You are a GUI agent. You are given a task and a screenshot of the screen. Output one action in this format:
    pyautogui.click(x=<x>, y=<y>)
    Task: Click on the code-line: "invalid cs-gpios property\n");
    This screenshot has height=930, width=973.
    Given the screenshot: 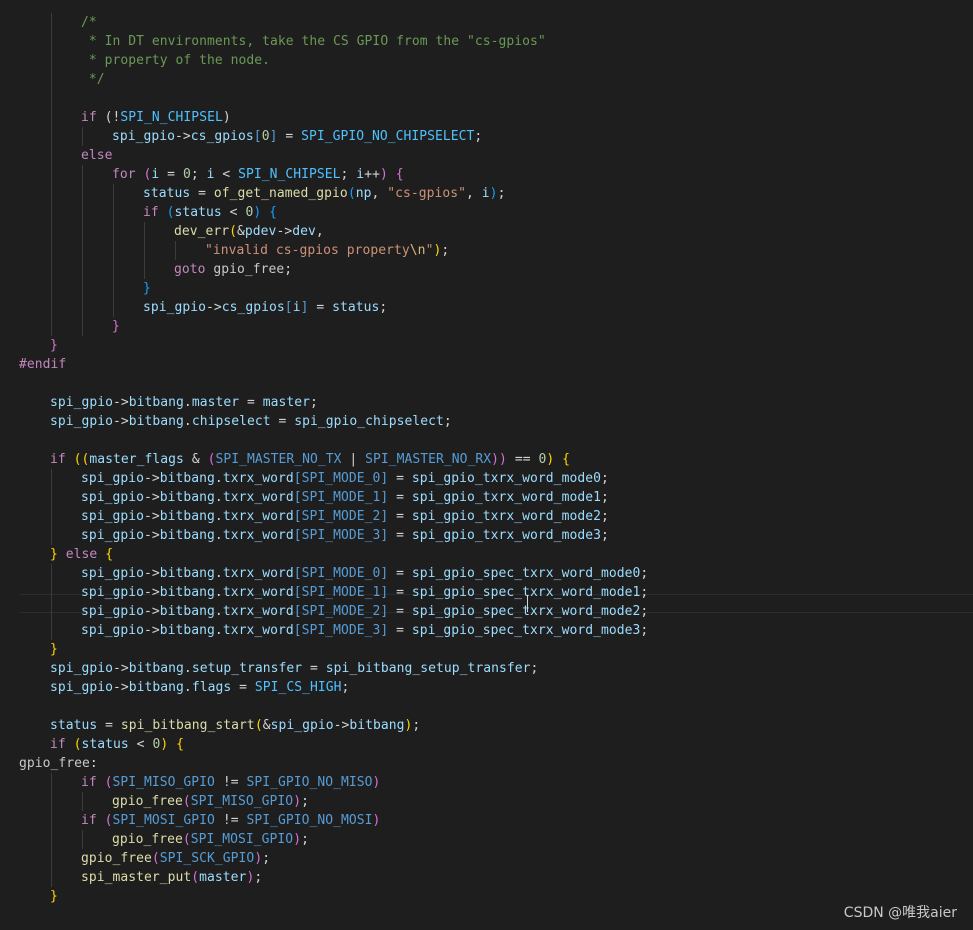 What is the action you would take?
    pyautogui.click(x=327, y=250)
    